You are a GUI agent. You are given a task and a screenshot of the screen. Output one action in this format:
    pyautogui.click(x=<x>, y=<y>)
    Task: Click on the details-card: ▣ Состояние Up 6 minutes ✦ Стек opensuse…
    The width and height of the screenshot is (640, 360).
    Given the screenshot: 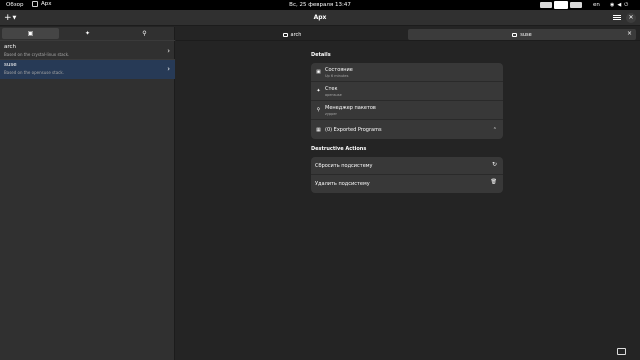 What is the action you would take?
    pyautogui.click(x=407, y=101)
    